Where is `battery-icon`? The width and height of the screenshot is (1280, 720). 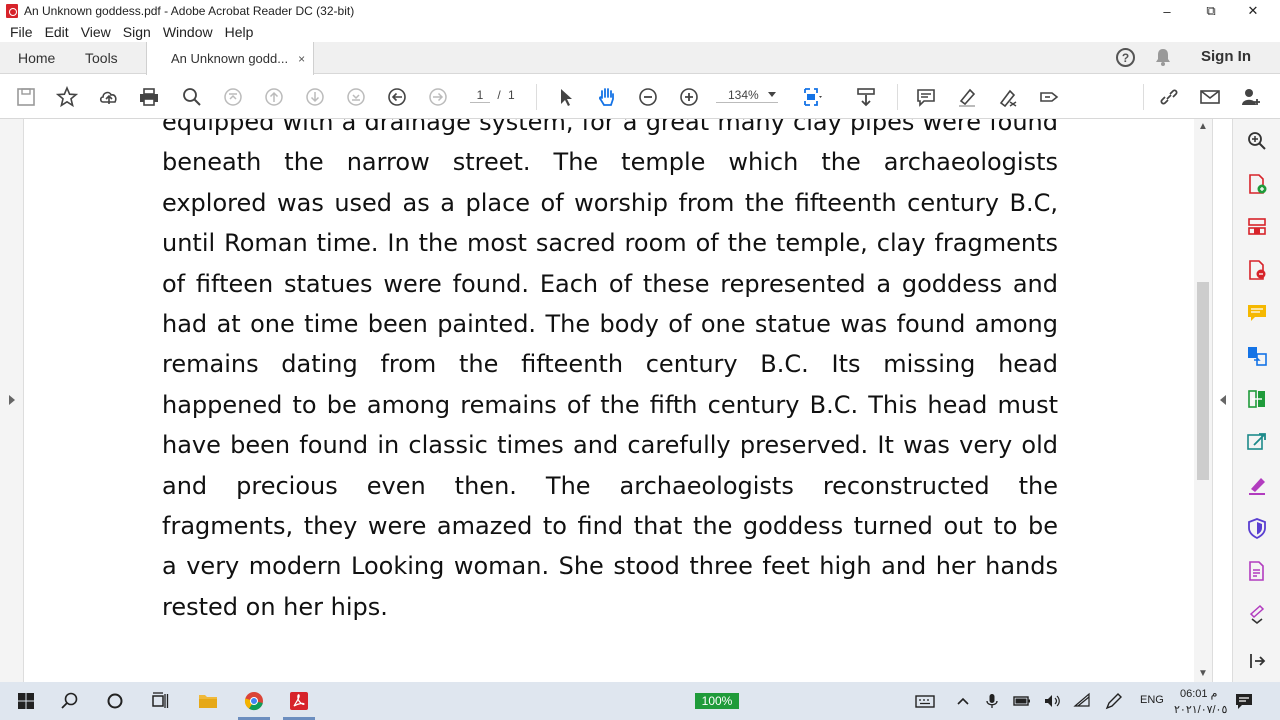 battery-icon is located at coordinates (1022, 701).